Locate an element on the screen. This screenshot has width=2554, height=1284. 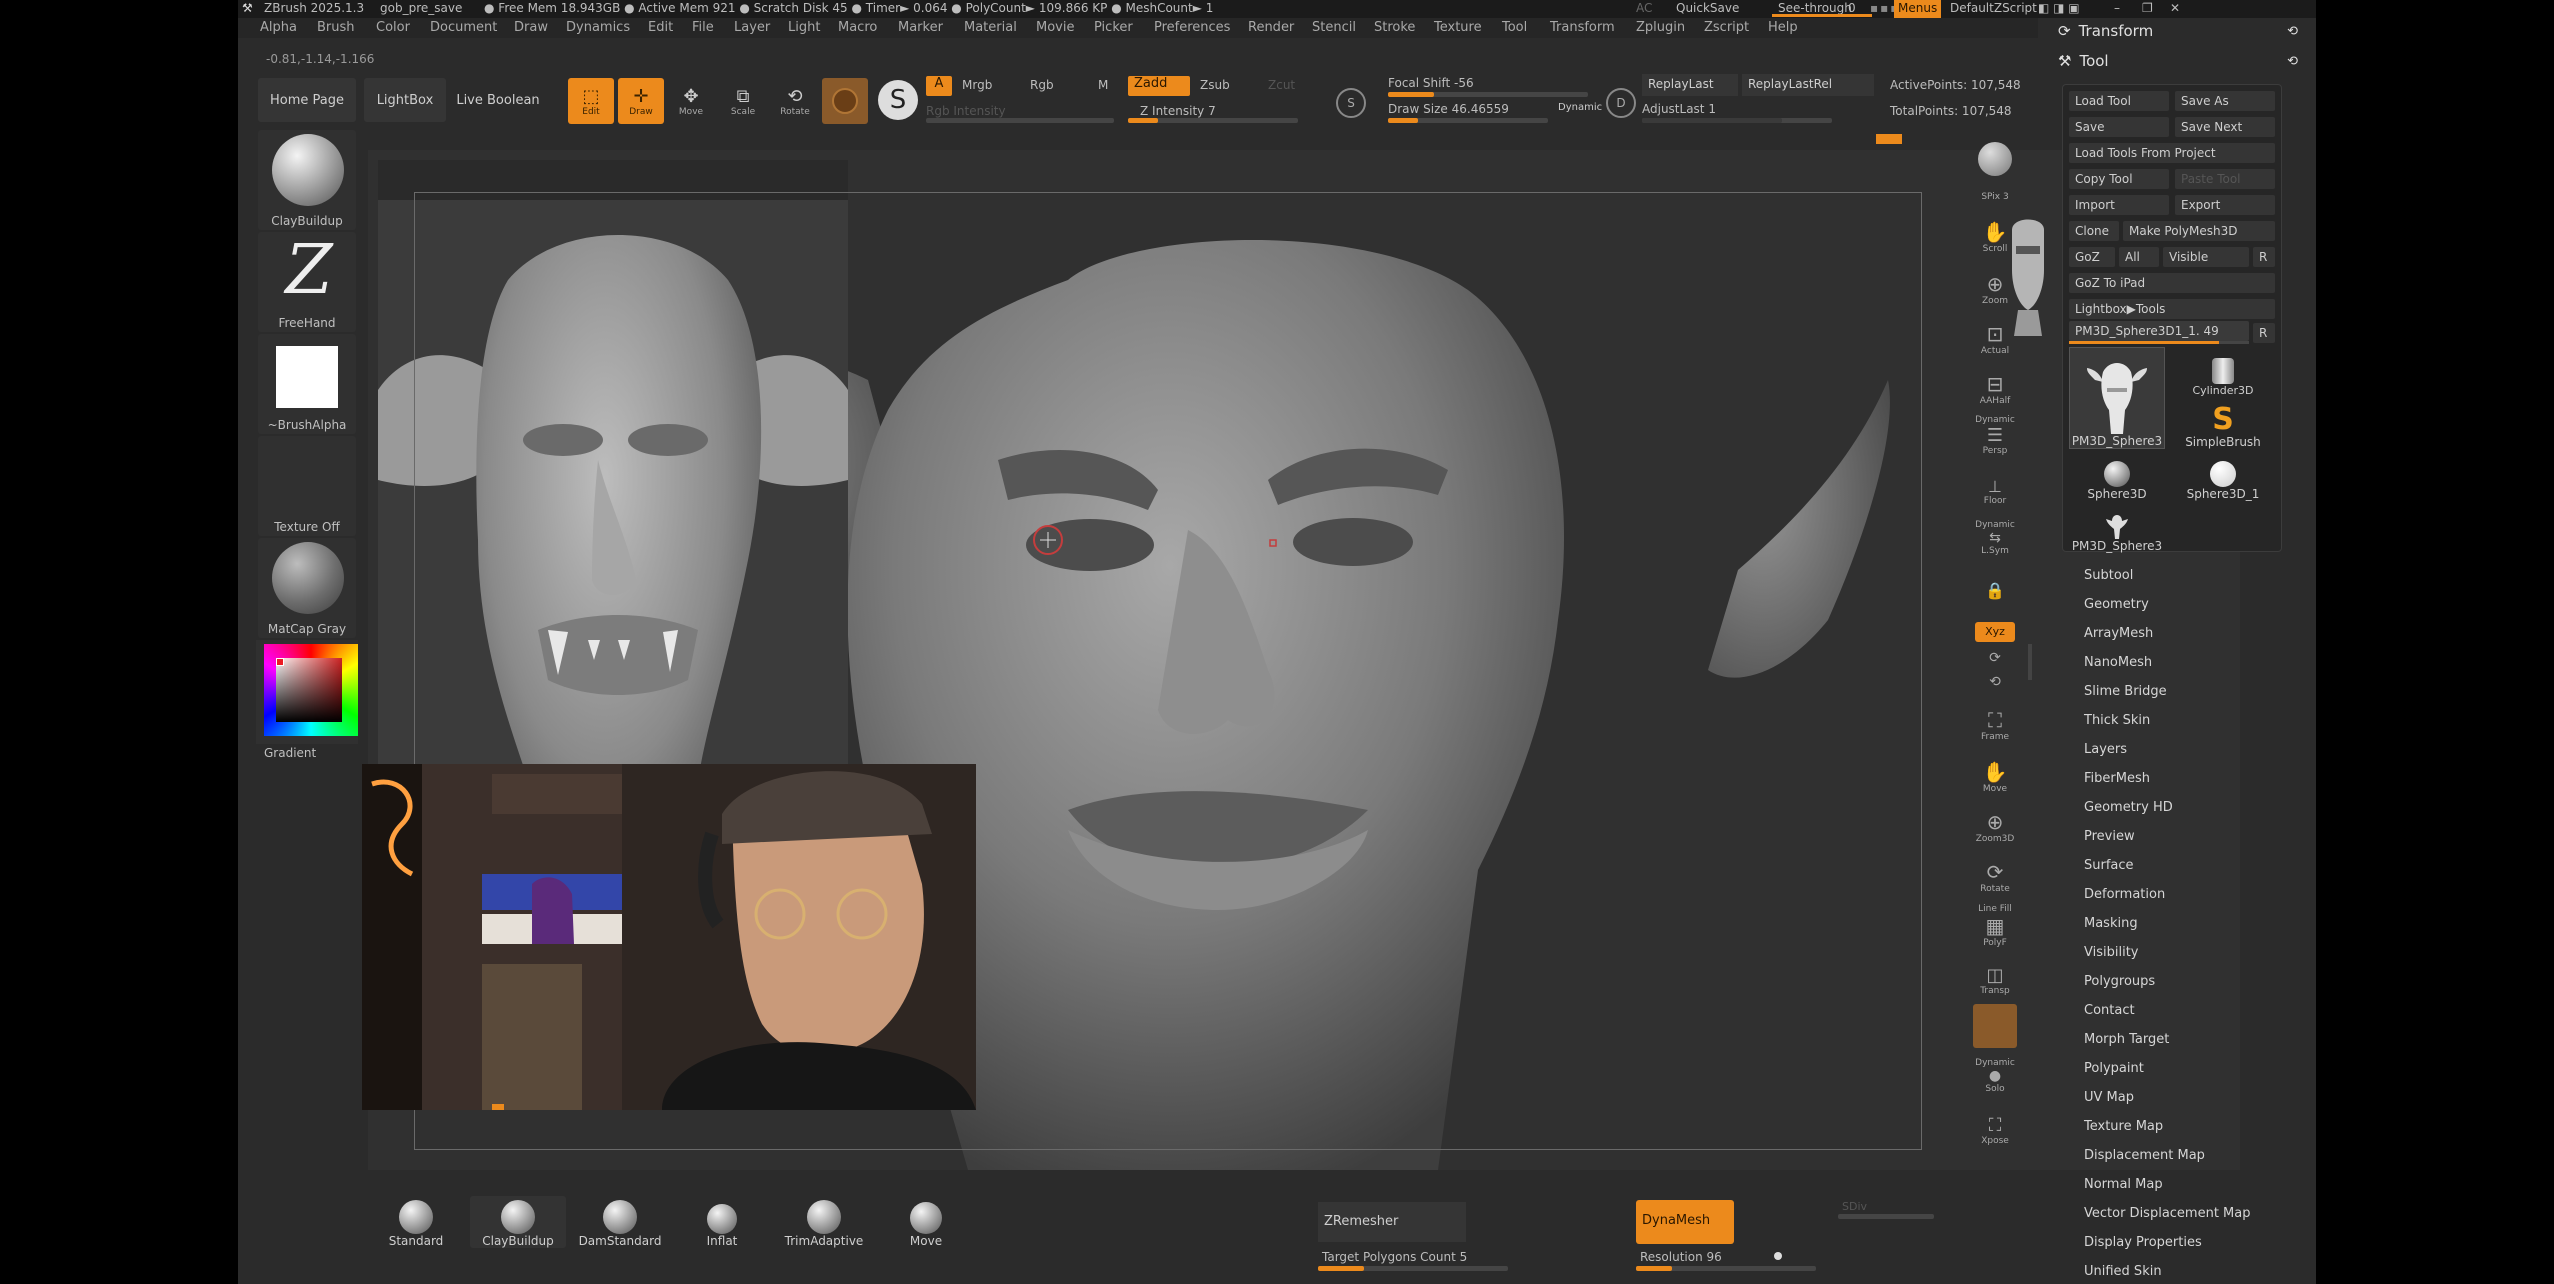
aahalf-button: ⊟ AAHalf is located at coordinates (1995, 384).